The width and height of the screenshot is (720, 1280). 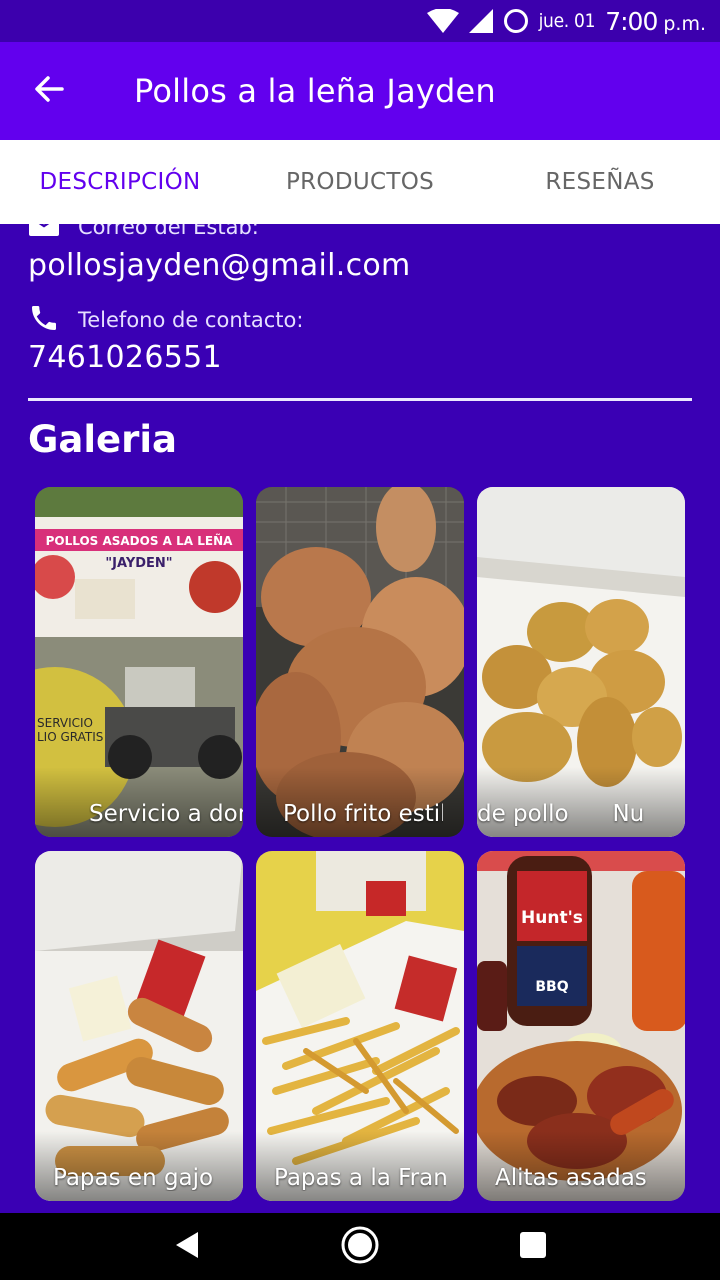 I want to click on status-date: jue. 01, so click(x=567, y=21).